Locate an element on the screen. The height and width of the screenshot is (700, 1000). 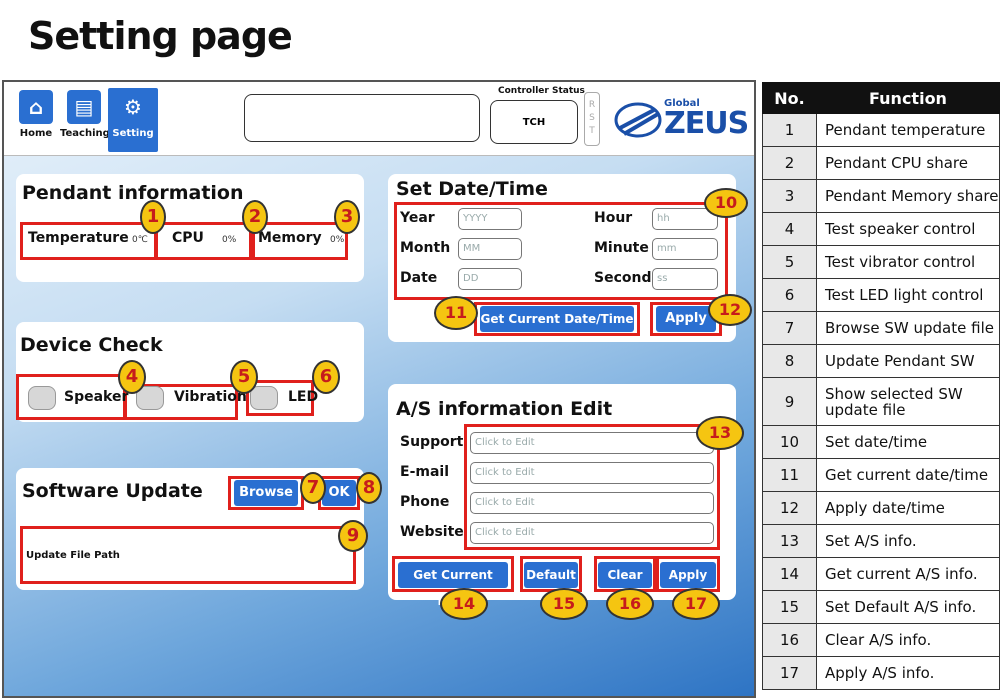
badge-1: 1 is located at coordinates (153, 217).